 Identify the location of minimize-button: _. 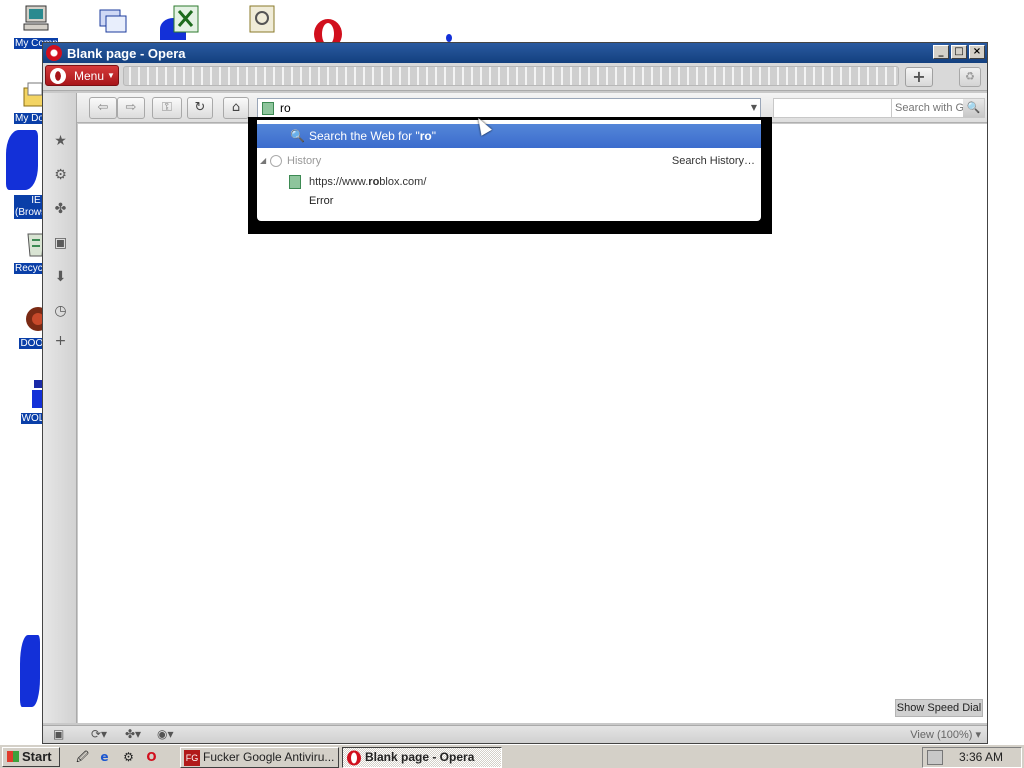
(941, 52).